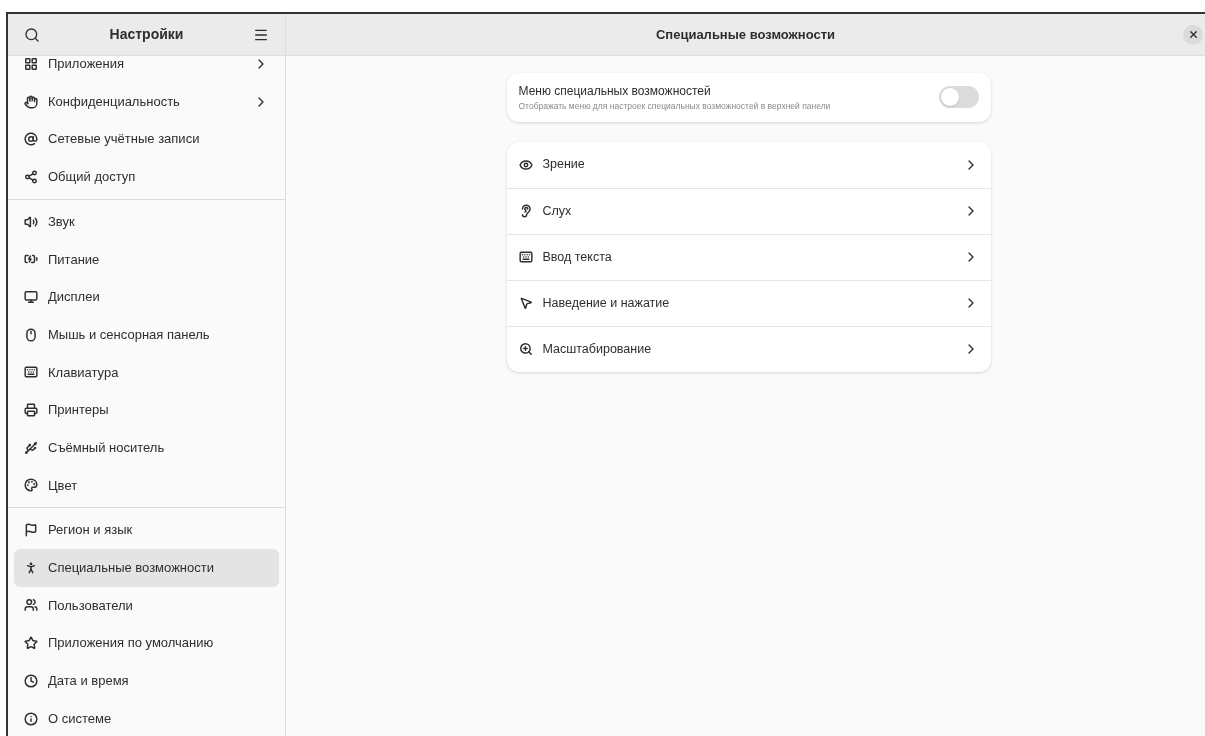  What do you see at coordinates (146, 530) in the screenshot?
I see `sidebar-item: Регион и язык` at bounding box center [146, 530].